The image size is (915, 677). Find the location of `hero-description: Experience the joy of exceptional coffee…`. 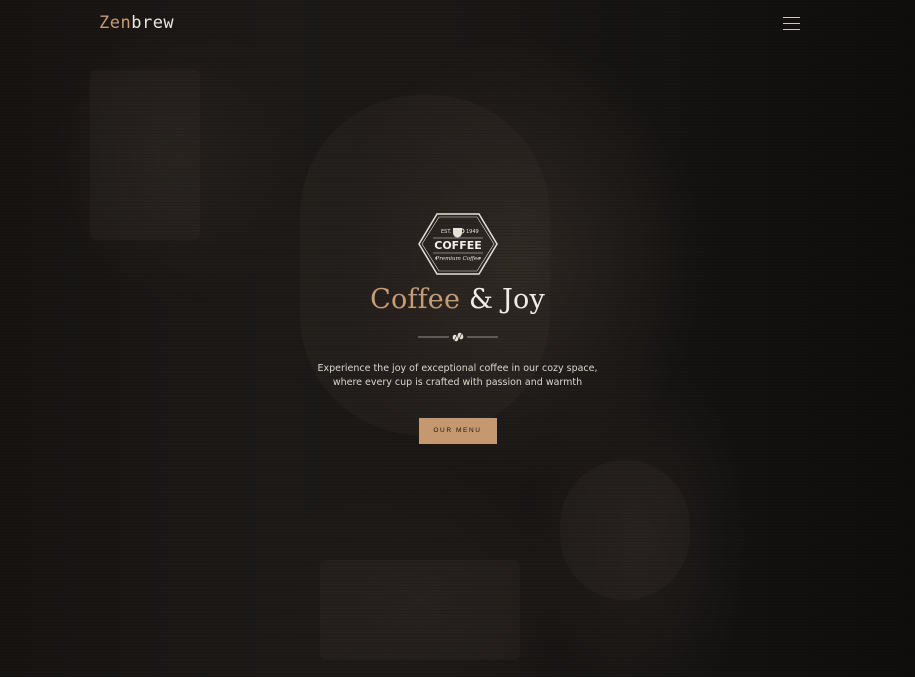

hero-description: Experience the joy of exceptional coffee… is located at coordinates (457, 375).